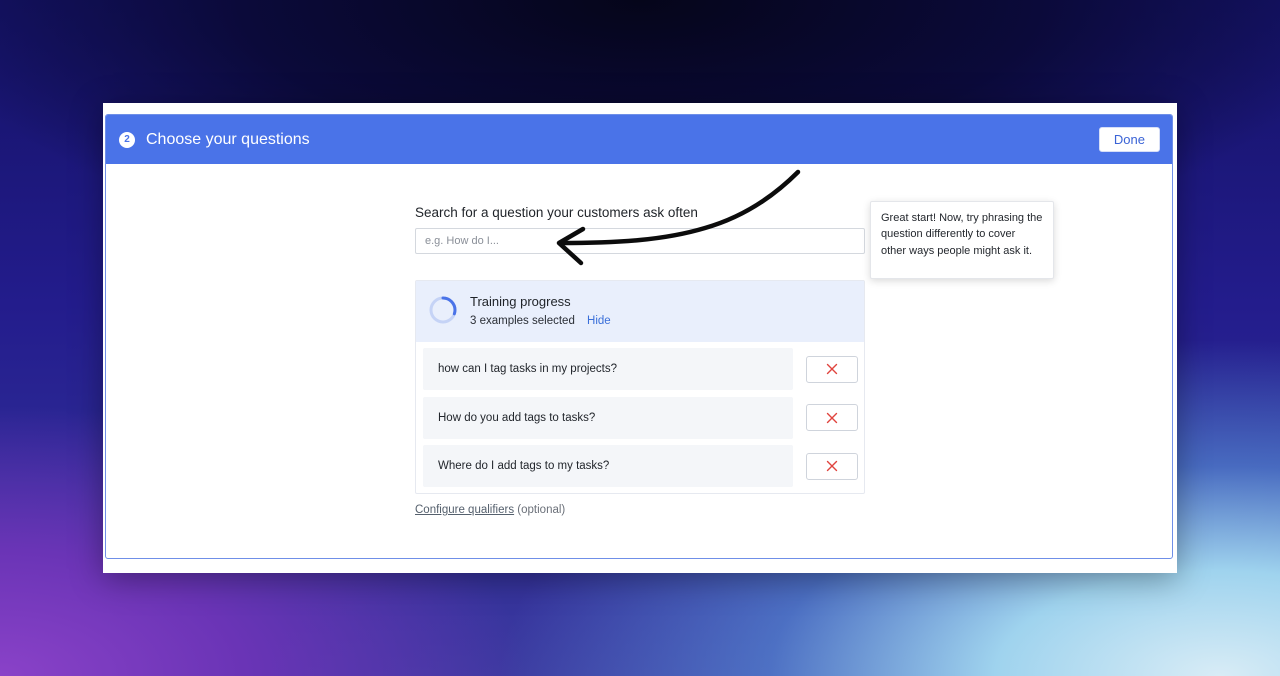 This screenshot has width=1280, height=676. What do you see at coordinates (464, 510) in the screenshot?
I see `configure-qualifiers-link: Configure qualifiers` at bounding box center [464, 510].